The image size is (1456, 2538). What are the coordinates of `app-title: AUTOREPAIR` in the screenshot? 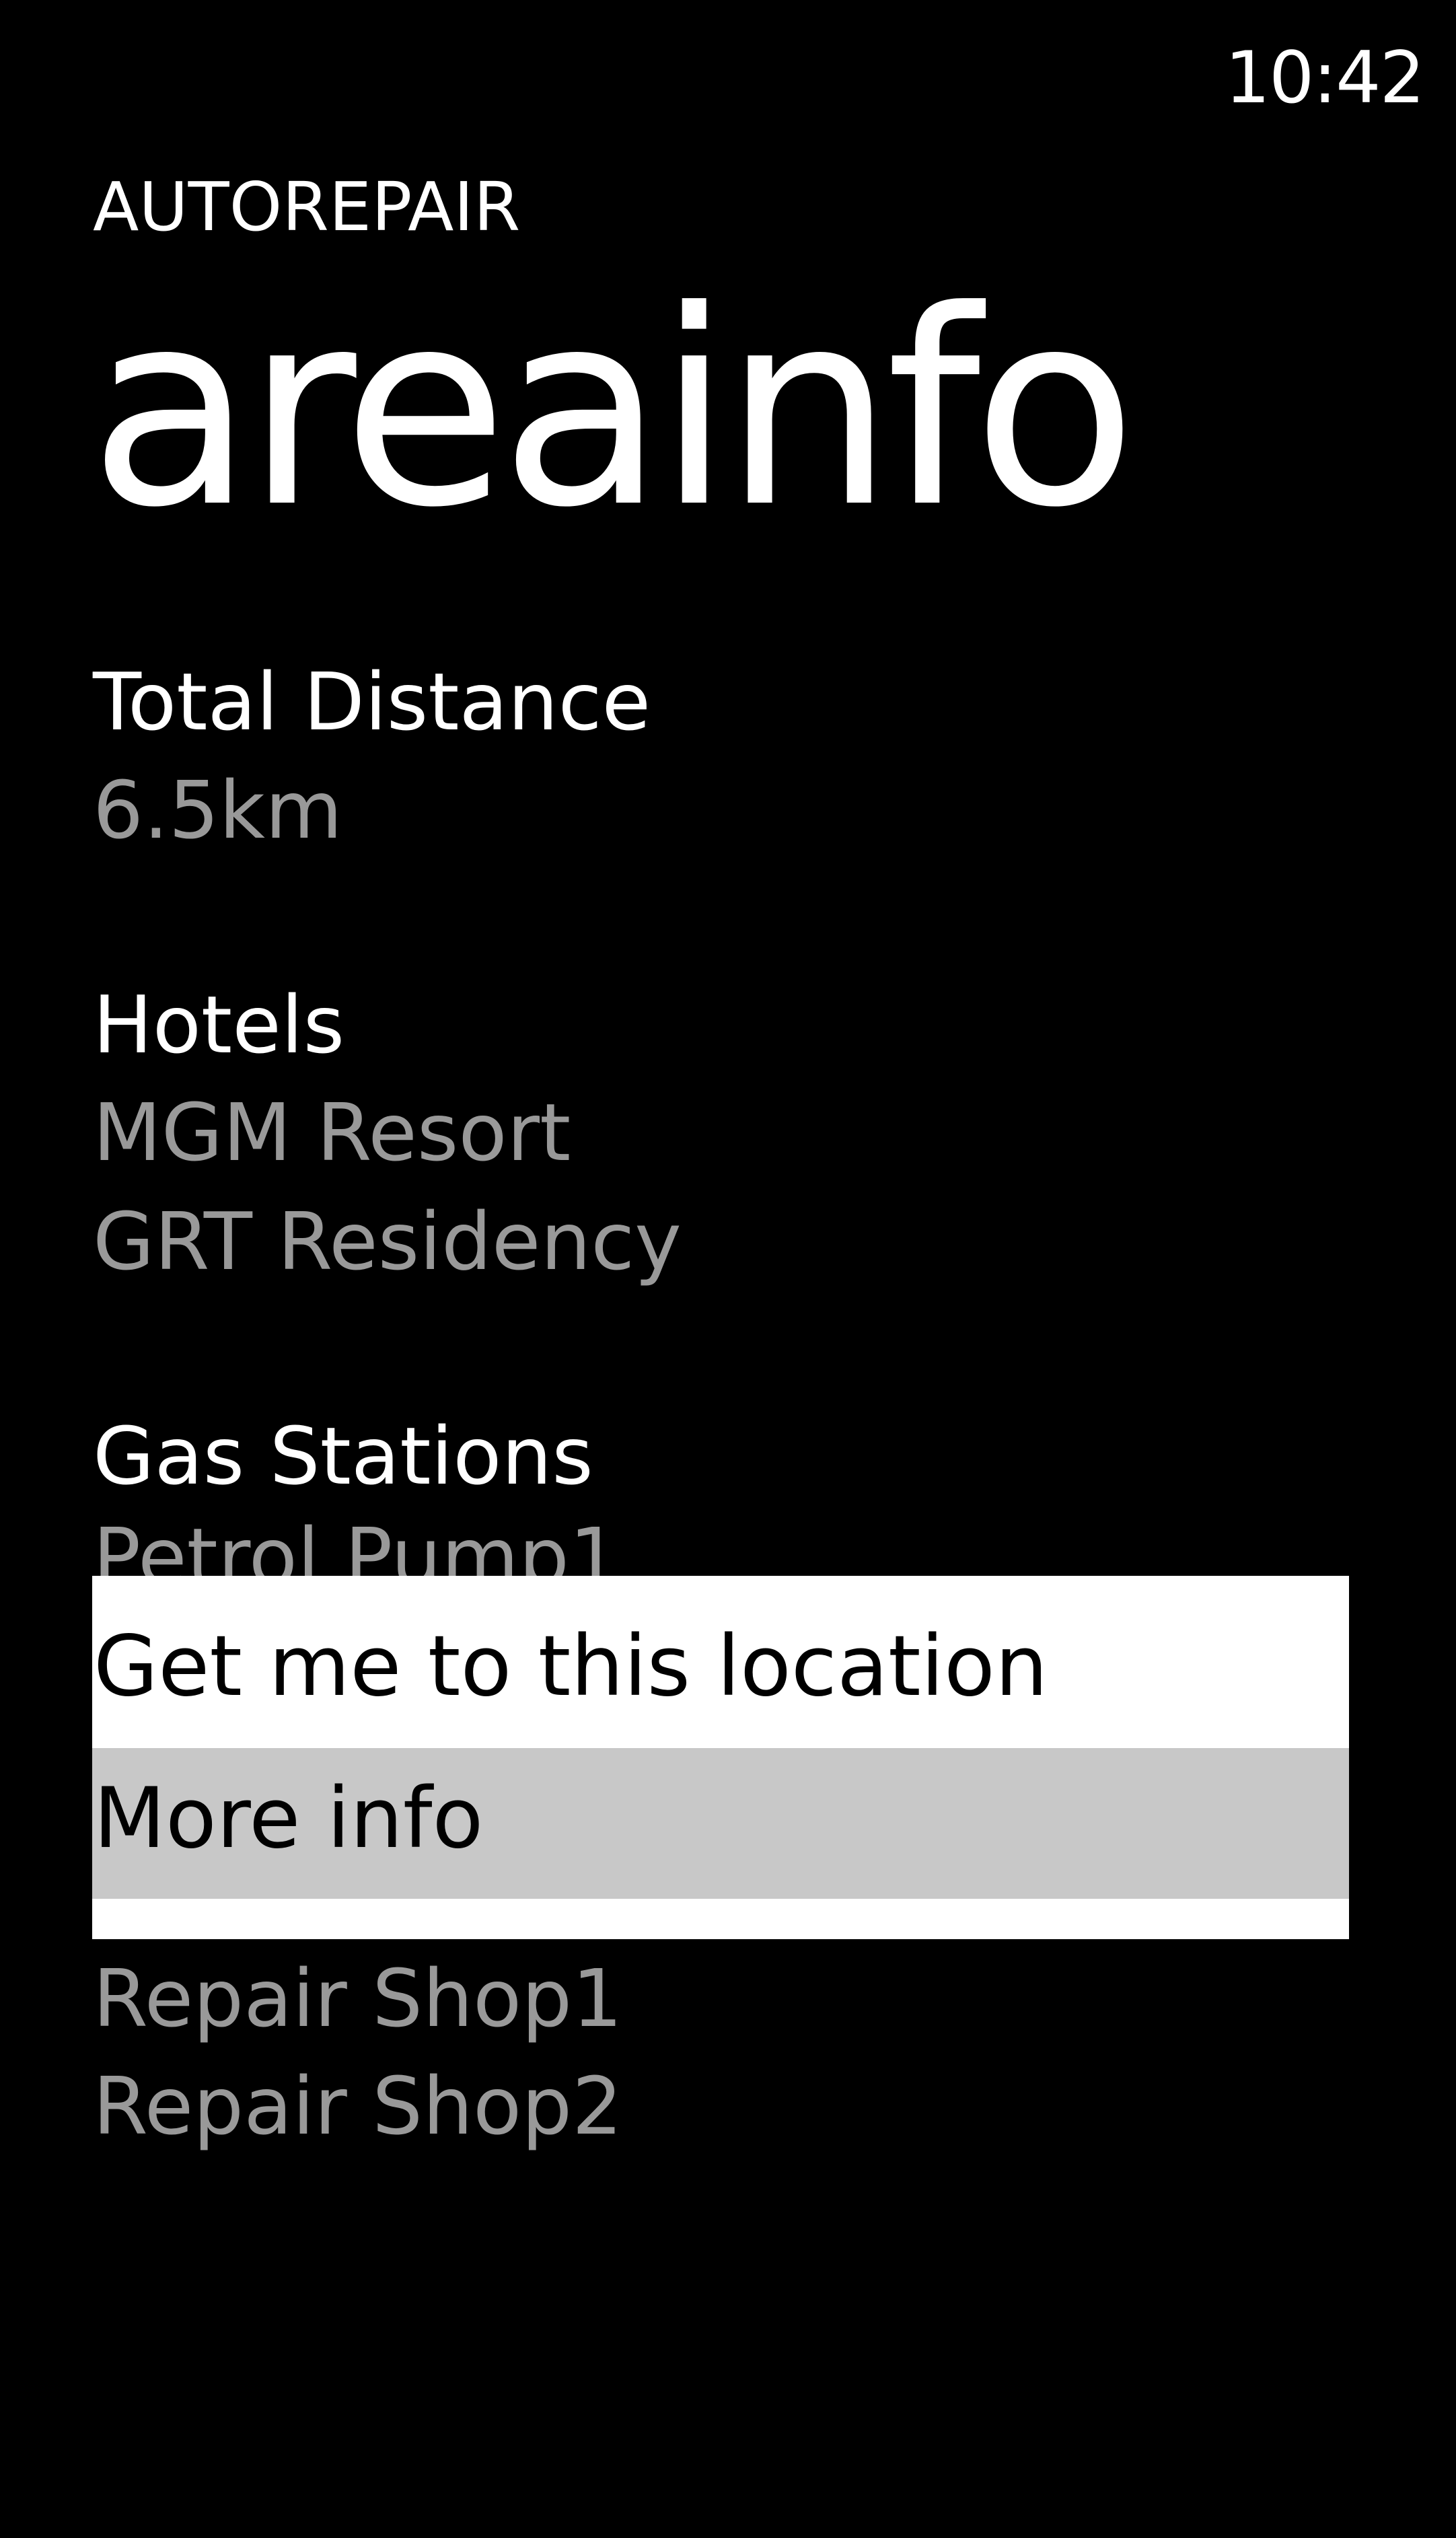 It's located at (307, 207).